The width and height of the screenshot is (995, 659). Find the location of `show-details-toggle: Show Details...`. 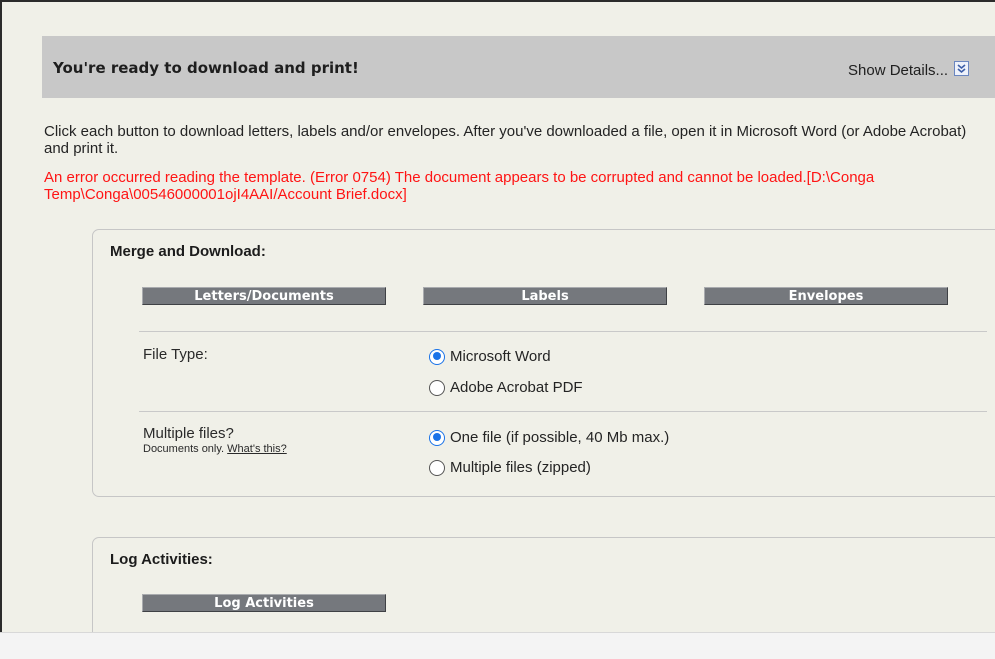

show-details-toggle: Show Details... is located at coordinates (909, 70).